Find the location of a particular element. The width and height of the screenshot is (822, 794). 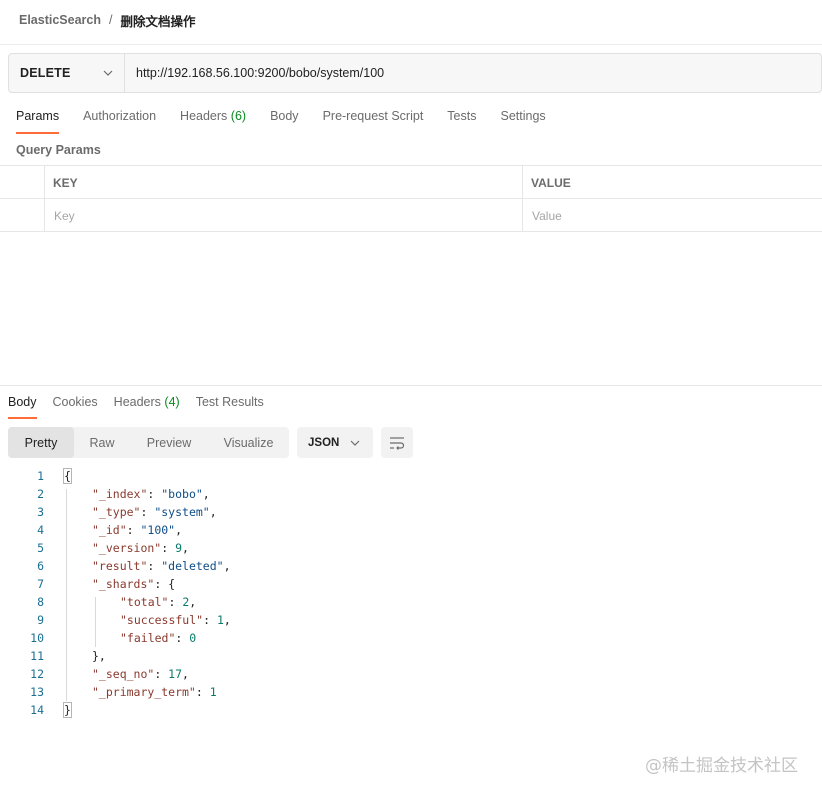

code-text: "_type": "system", is located at coordinates (154, 512).